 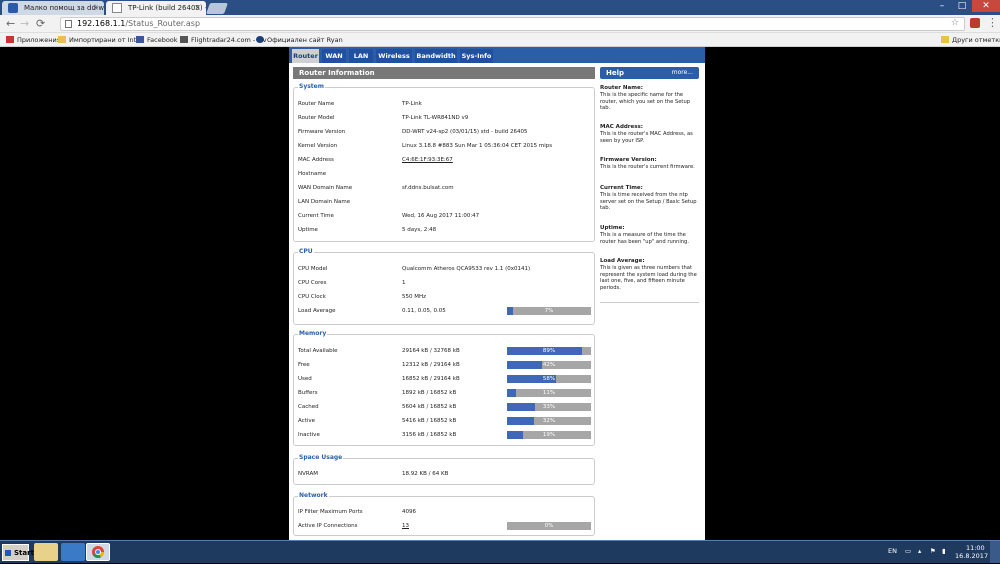 I want to click on url-path: /Status_Router.asp, so click(x=163, y=23).